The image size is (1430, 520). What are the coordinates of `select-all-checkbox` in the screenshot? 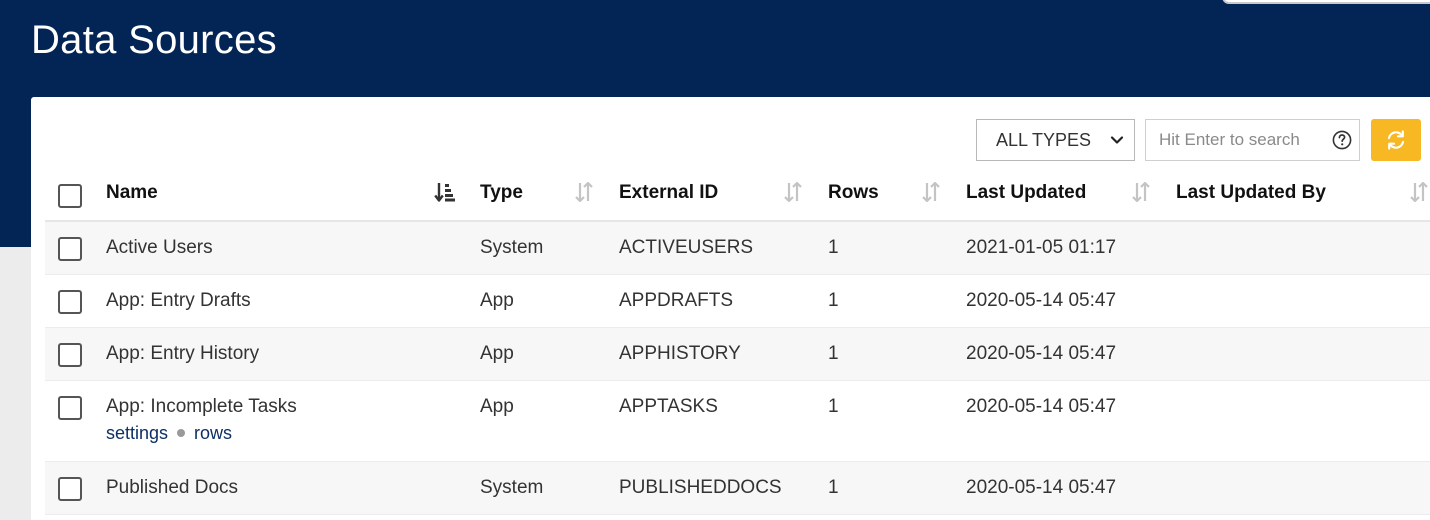 It's located at (70, 196).